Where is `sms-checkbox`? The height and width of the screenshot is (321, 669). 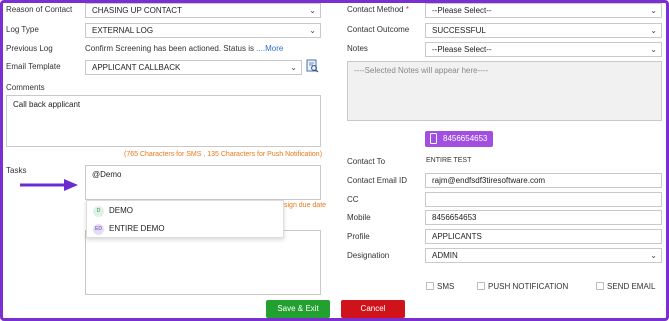 sms-checkbox is located at coordinates (430, 286).